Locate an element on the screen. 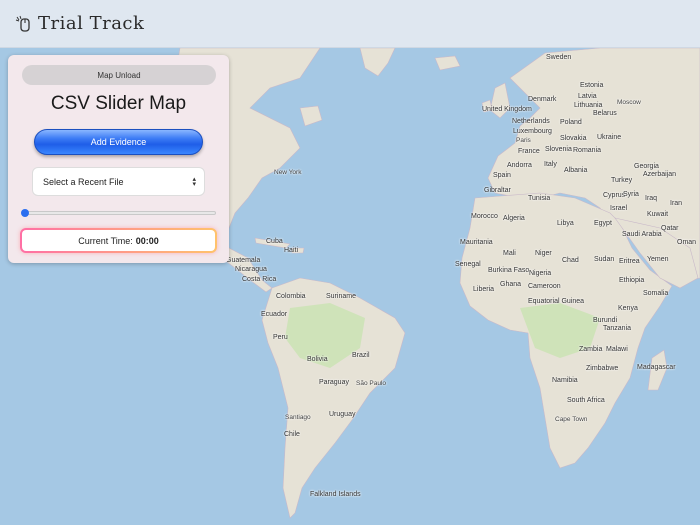  map-label: Estonia is located at coordinates (592, 85).